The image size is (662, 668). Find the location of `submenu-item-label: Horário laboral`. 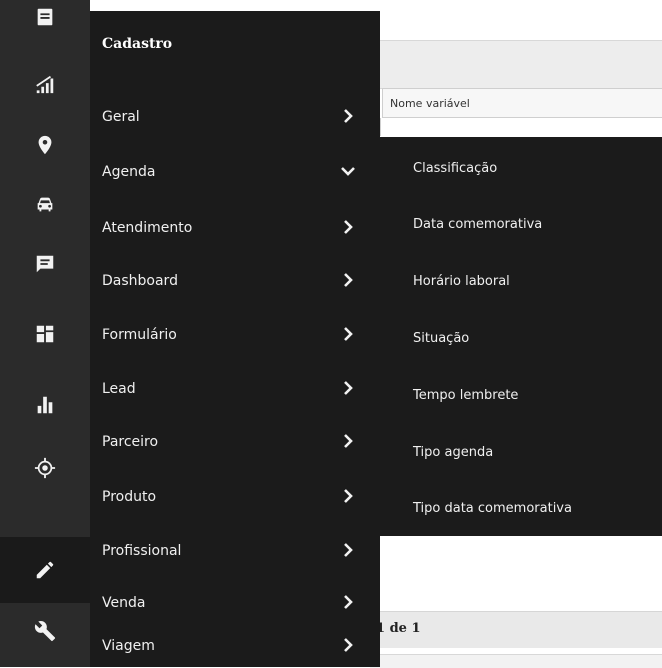

submenu-item-label: Horário laboral is located at coordinates (461, 281).